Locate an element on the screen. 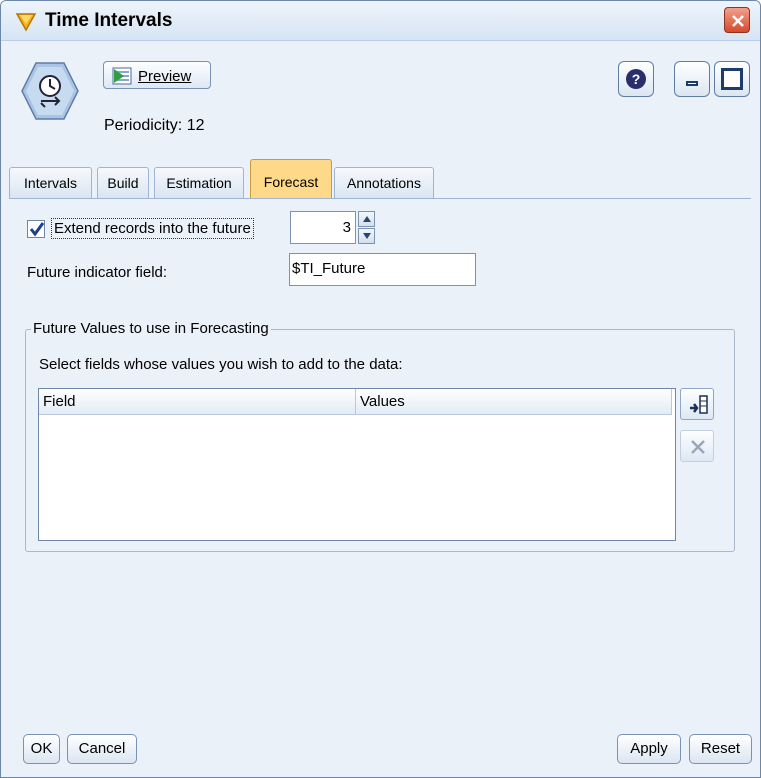 The width and height of the screenshot is (761, 778). help-button: ? is located at coordinates (636, 79).